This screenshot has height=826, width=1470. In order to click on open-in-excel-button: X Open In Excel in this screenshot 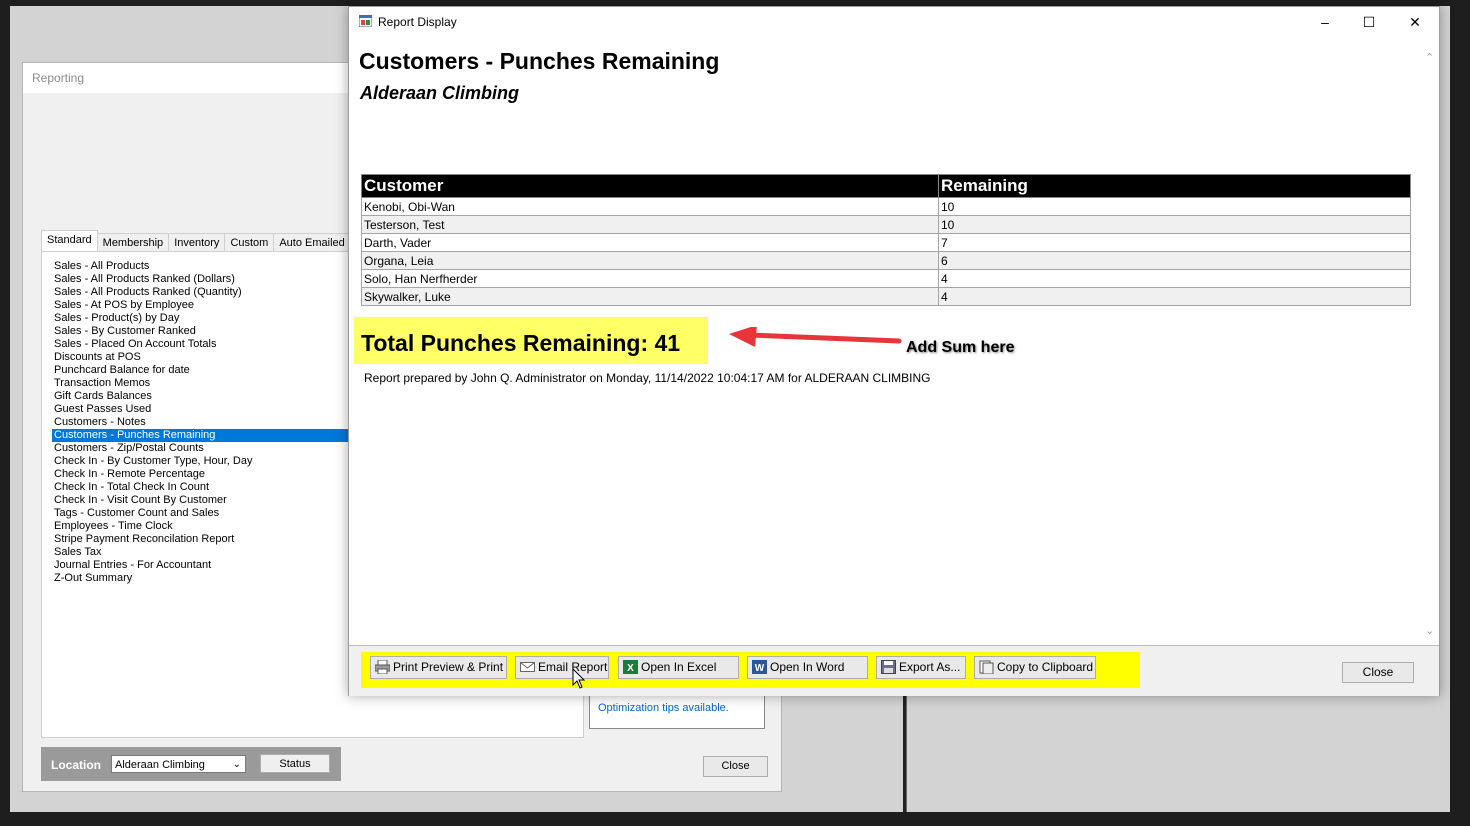, I will do `click(678, 667)`.